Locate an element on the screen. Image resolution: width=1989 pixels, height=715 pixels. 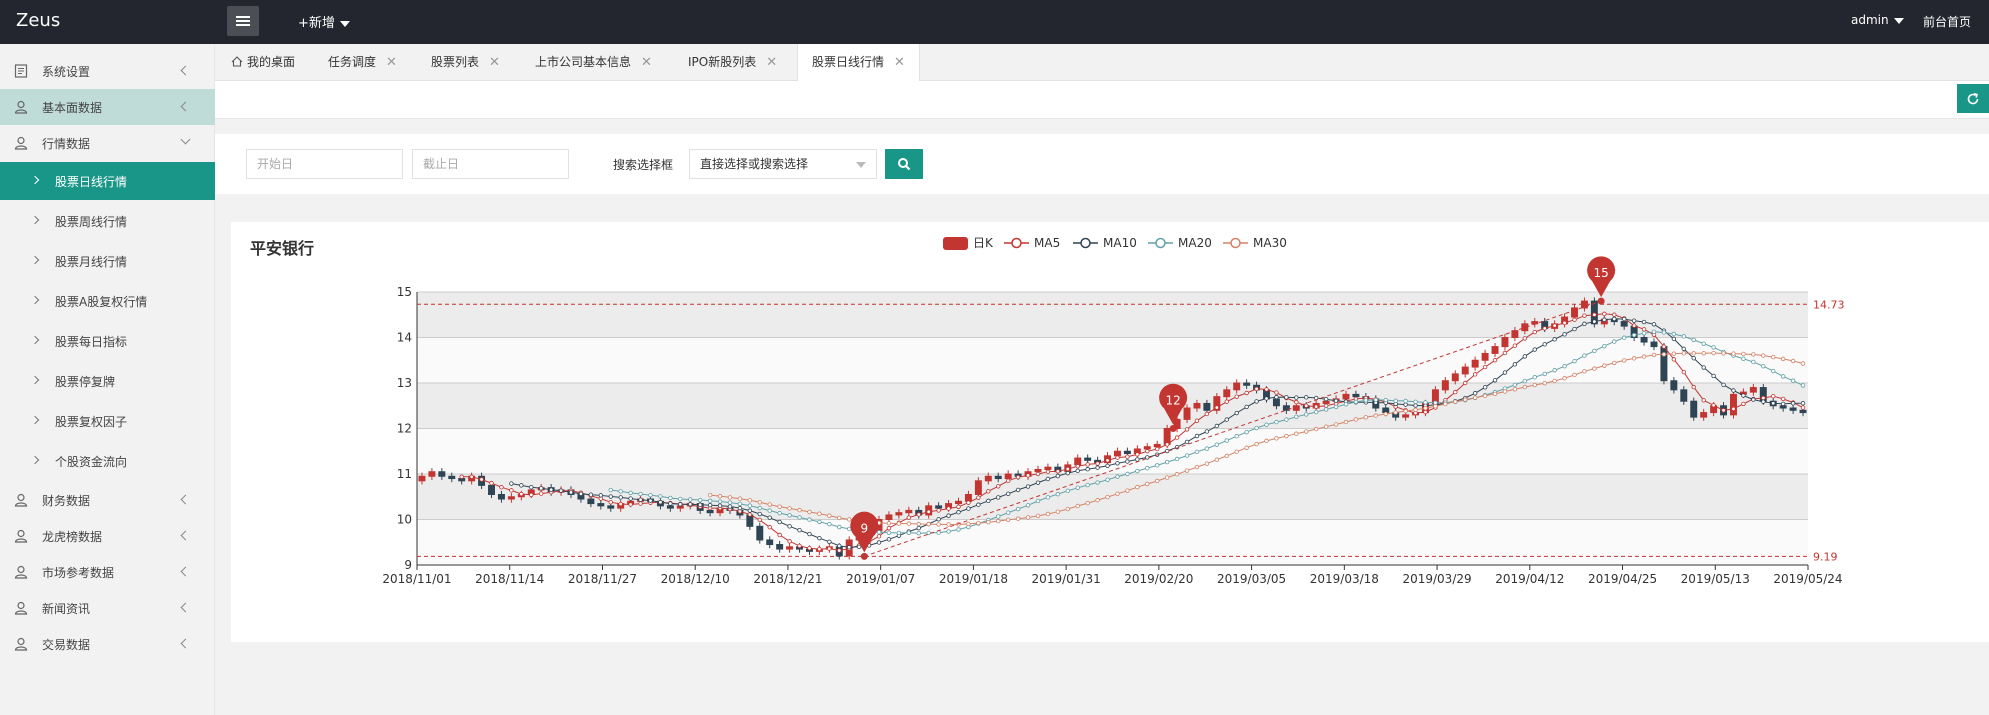
new-dropdown-label: +新增 is located at coordinates (316, 23).